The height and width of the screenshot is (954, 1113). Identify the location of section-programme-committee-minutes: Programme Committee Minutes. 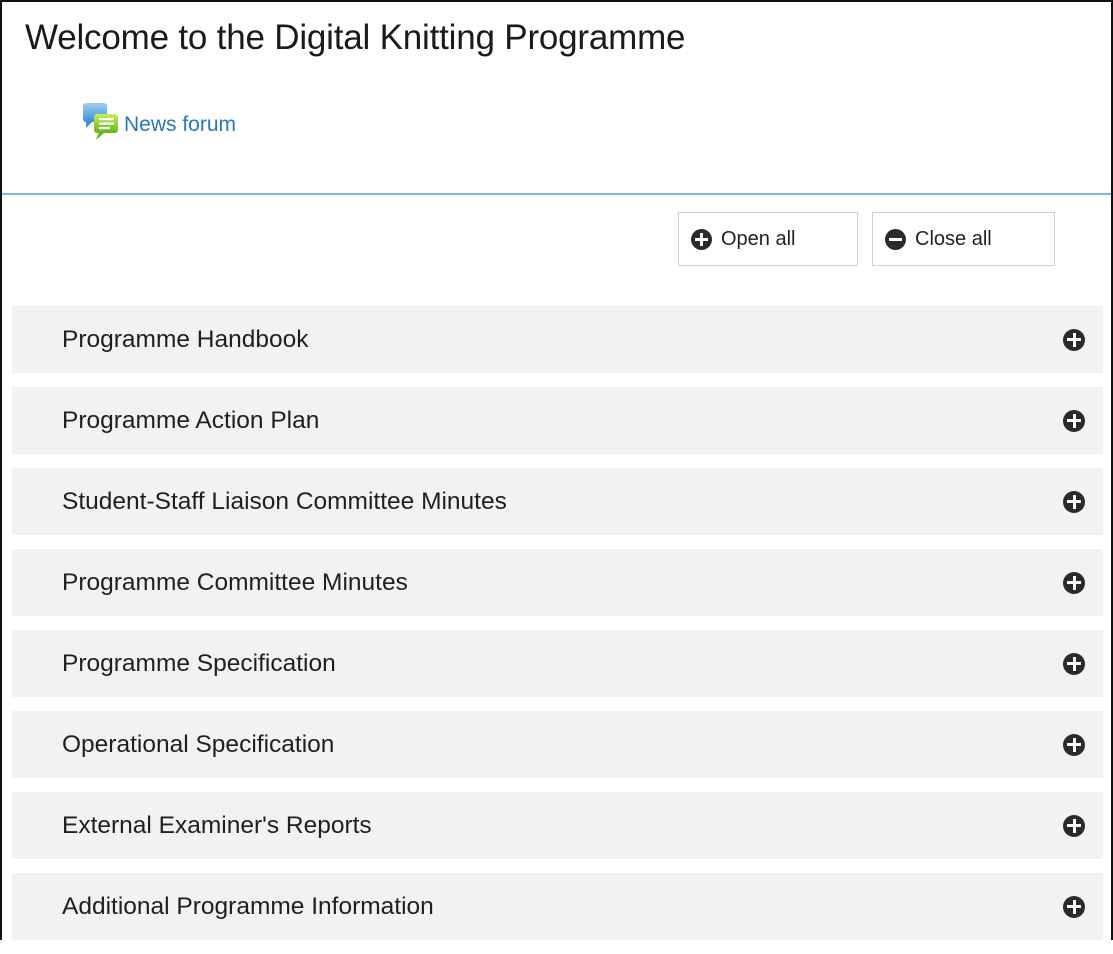
(557, 582).